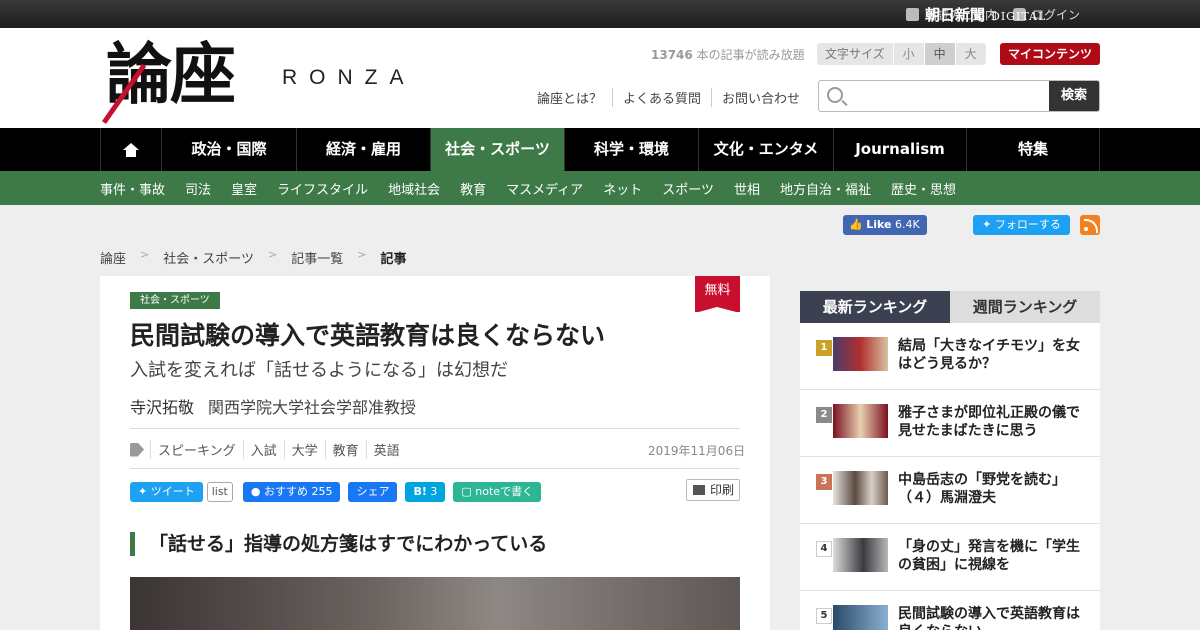  Describe the element at coordinates (622, 188) in the screenshot. I see `subnav-item: ネット` at that location.